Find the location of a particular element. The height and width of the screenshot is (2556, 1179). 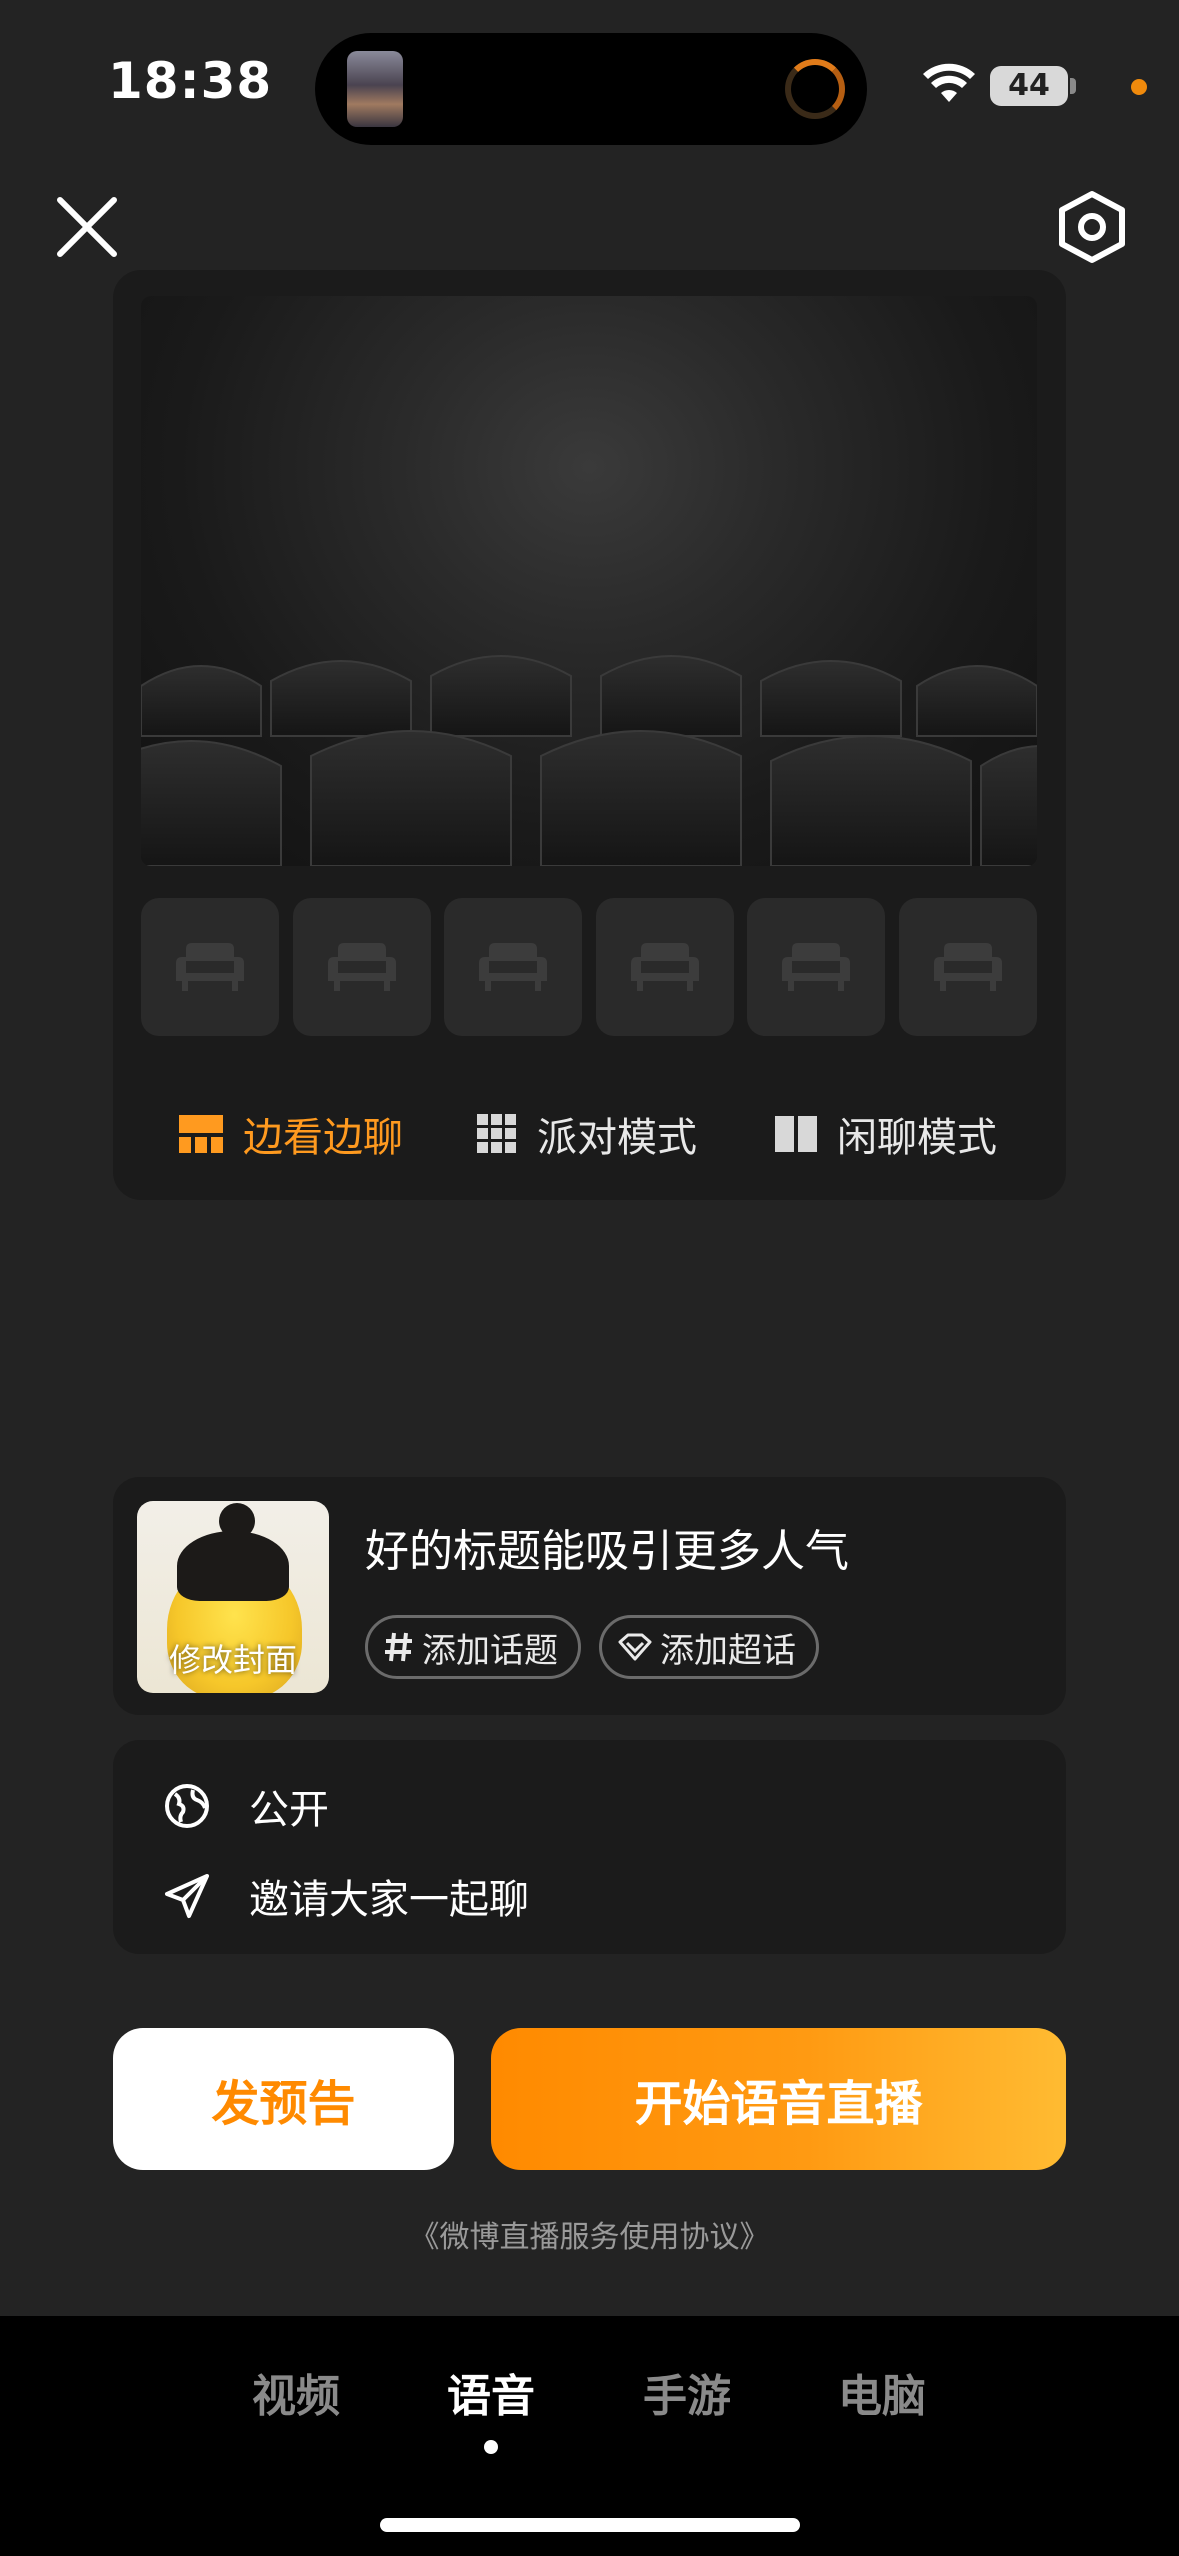

visibility-public-label: 公开 is located at coordinates (289, 1810).